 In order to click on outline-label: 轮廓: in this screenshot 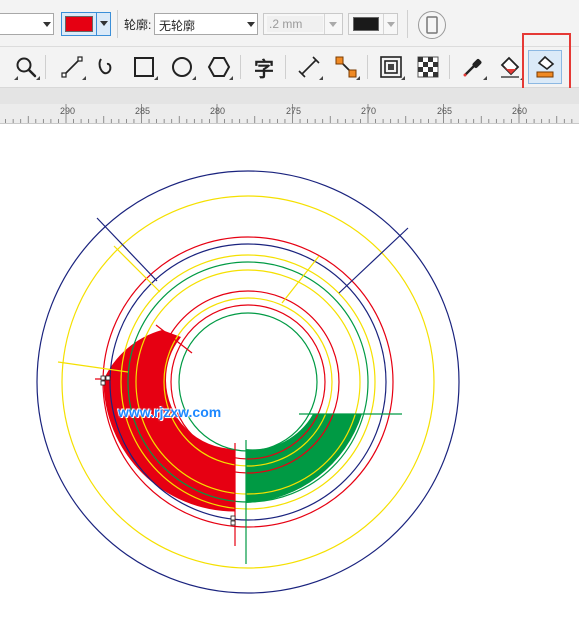, I will do `click(138, 25)`.